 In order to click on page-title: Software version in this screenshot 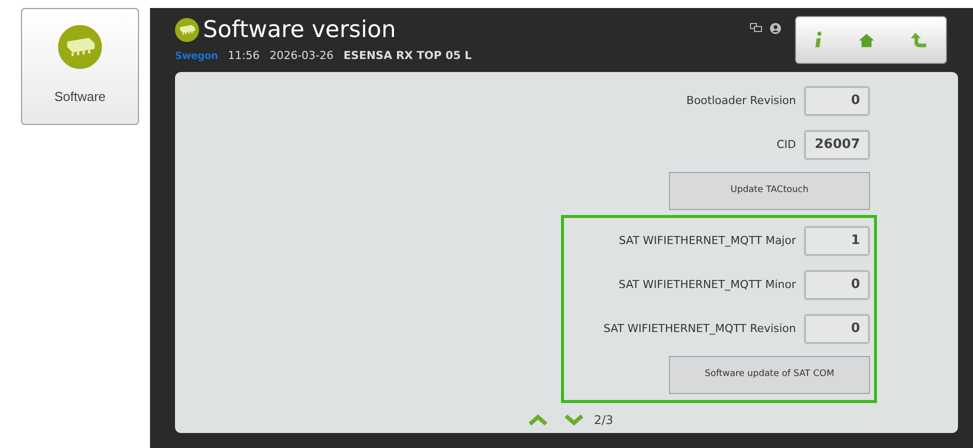, I will do `click(299, 30)`.